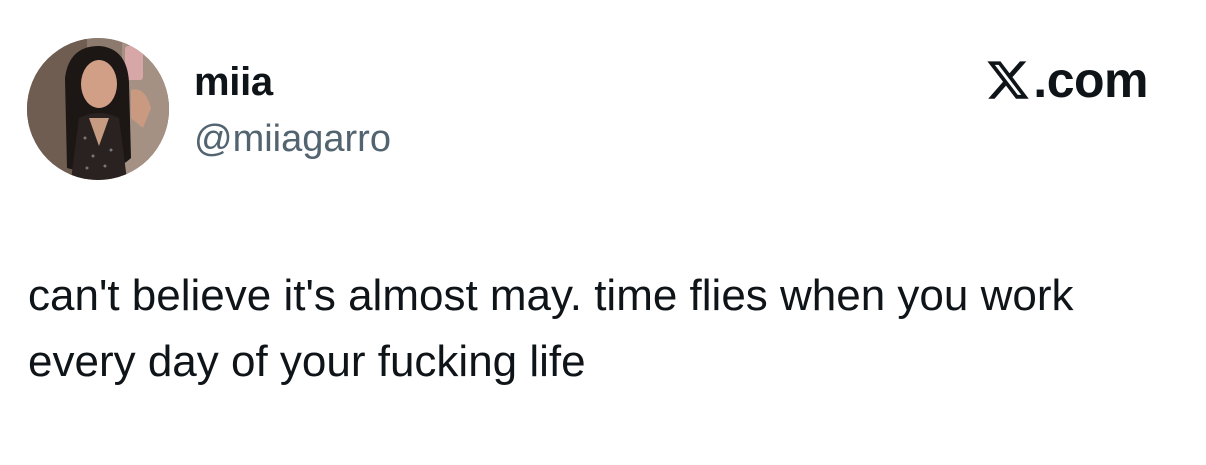 The image size is (1206, 465). I want to click on author-display-name: miia, so click(233, 82).